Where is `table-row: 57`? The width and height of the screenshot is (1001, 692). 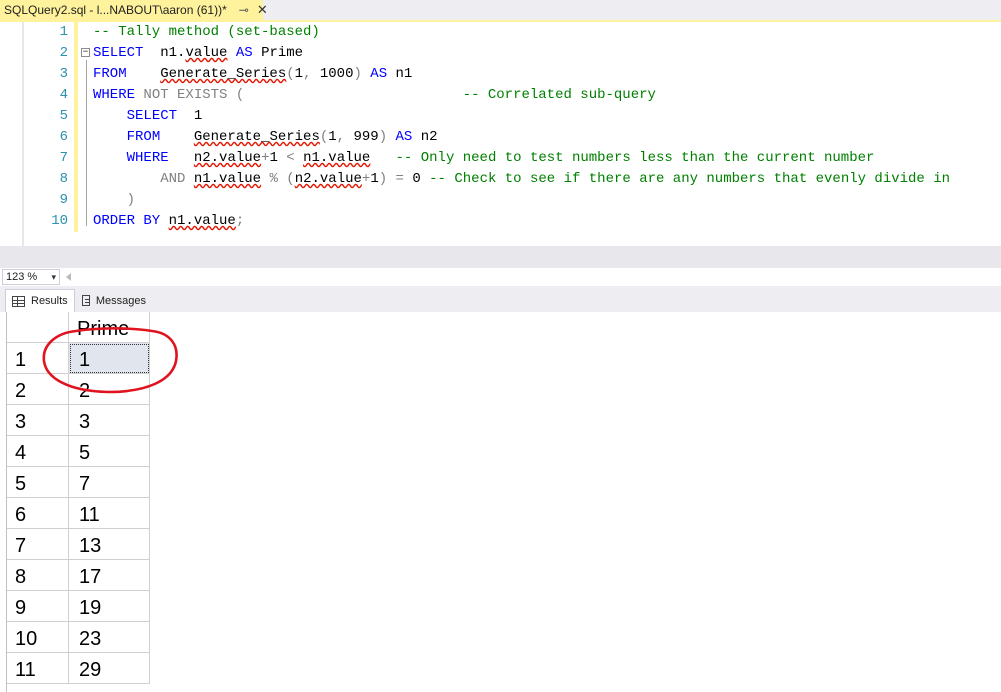 table-row: 57 is located at coordinates (78, 482).